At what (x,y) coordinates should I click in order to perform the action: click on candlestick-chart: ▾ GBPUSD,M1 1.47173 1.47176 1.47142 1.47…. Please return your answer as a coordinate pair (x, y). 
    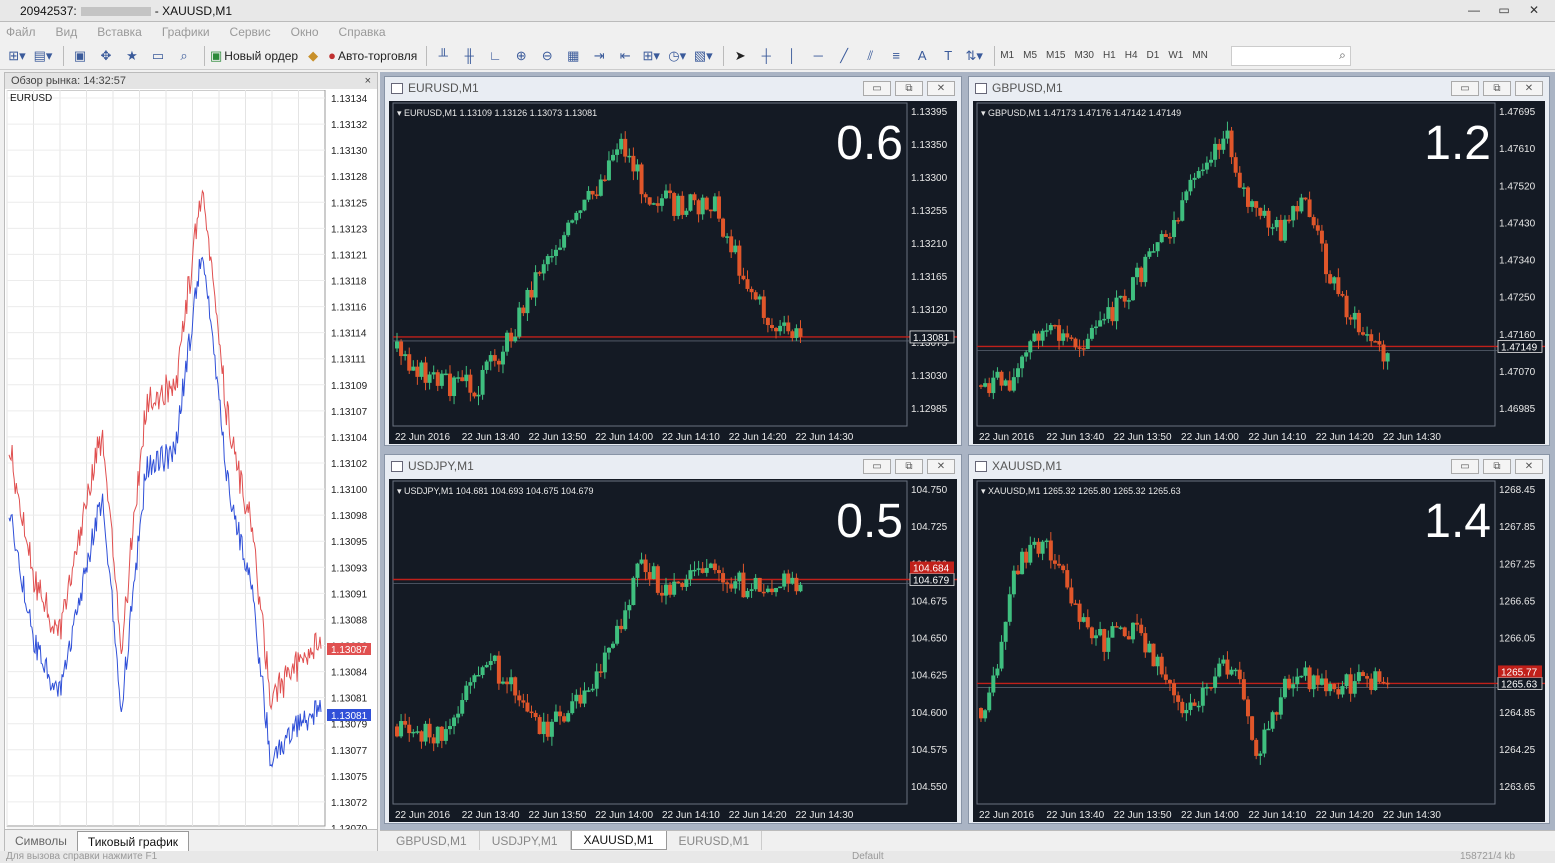
    Looking at the image, I should click on (1259, 272).